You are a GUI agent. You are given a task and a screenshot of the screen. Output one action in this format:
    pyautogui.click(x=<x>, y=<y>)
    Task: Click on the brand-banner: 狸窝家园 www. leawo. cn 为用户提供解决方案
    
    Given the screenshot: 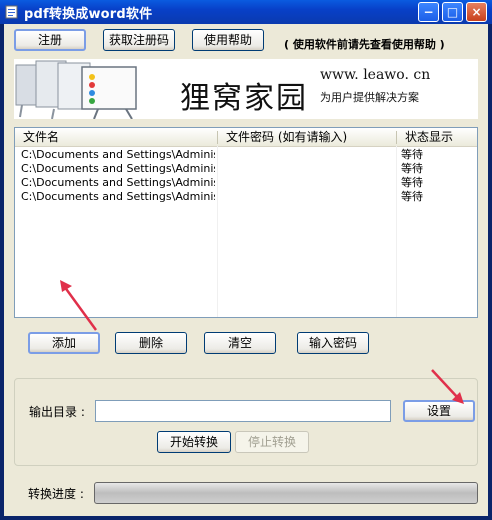 What is the action you would take?
    pyautogui.click(x=246, y=89)
    